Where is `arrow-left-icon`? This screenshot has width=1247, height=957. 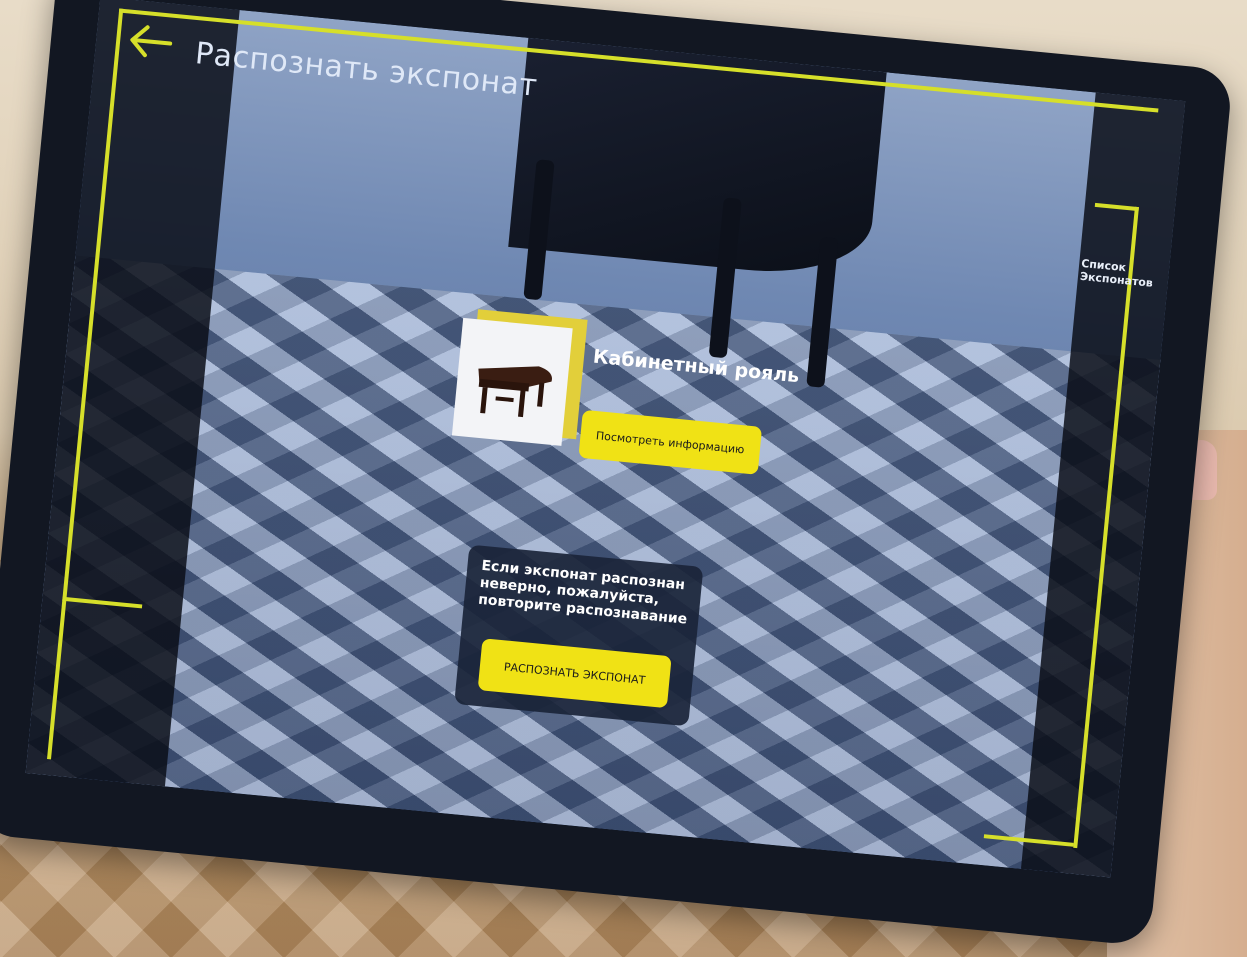 arrow-left-icon is located at coordinates (151, 41).